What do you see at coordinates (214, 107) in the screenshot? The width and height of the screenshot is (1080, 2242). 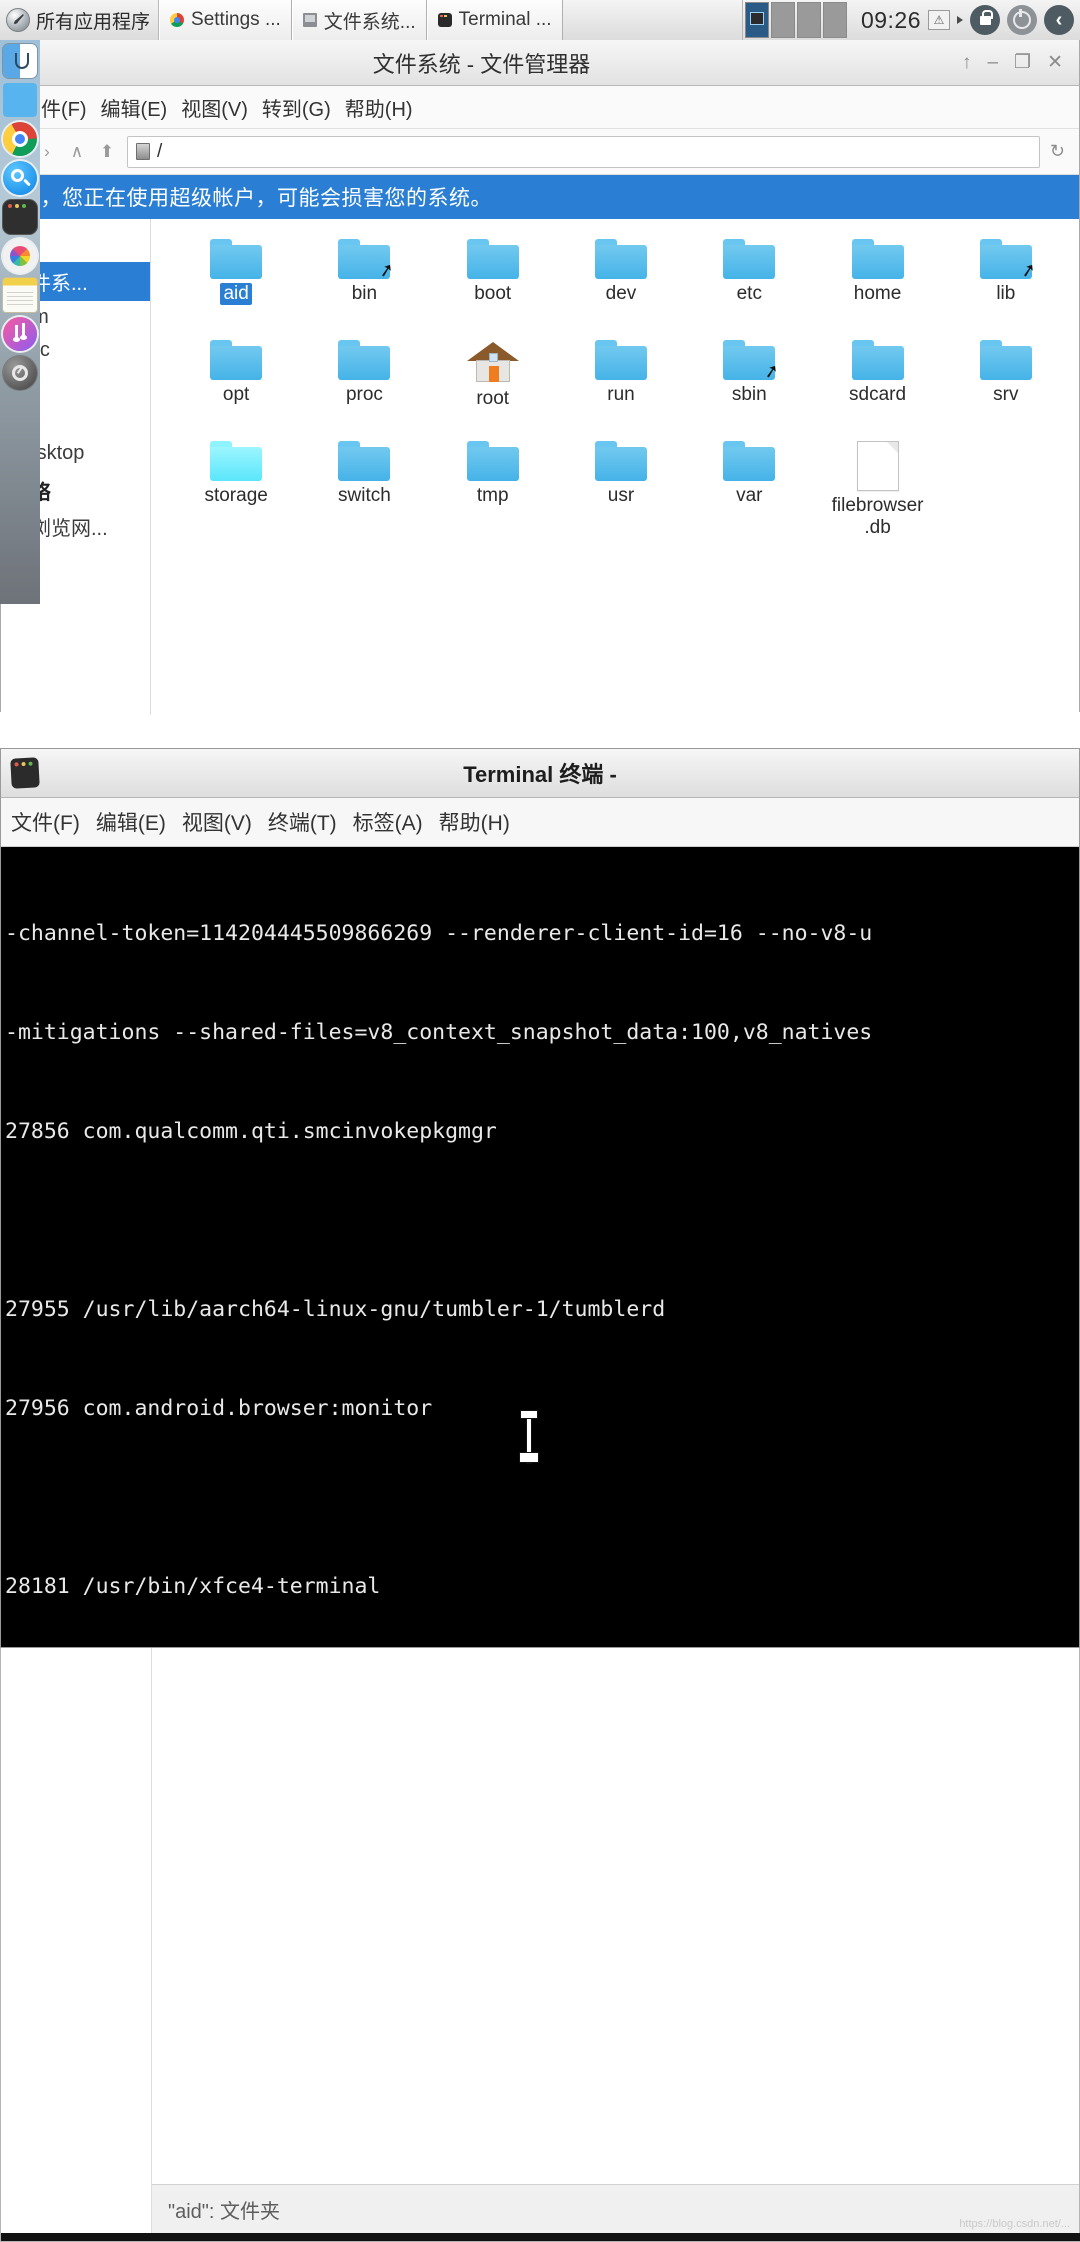 I see `menu-view: 视图(V)` at bounding box center [214, 107].